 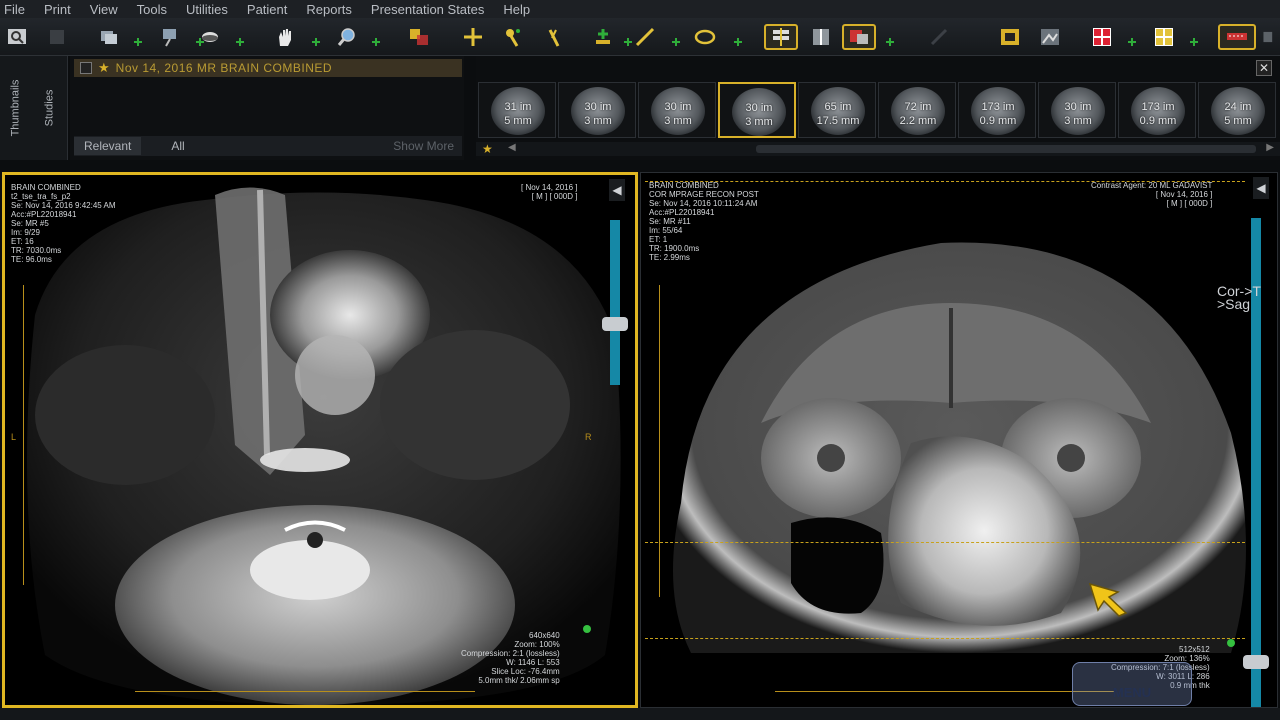 I want to click on scroll-left-icon: ◀, so click(x=512, y=147).